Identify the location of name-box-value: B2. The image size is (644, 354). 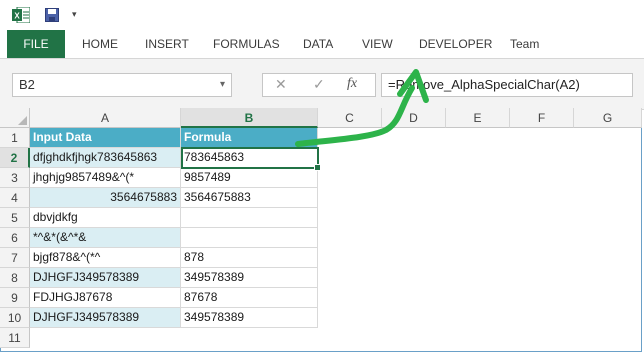
(27, 84).